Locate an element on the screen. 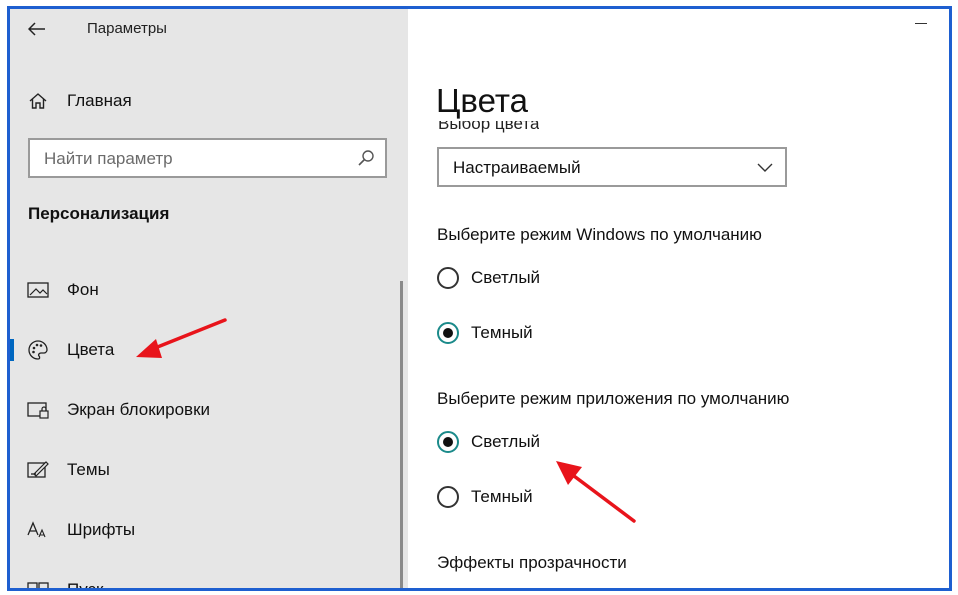  sidebar-item-fonts: Шрифты is located at coordinates (209, 530).